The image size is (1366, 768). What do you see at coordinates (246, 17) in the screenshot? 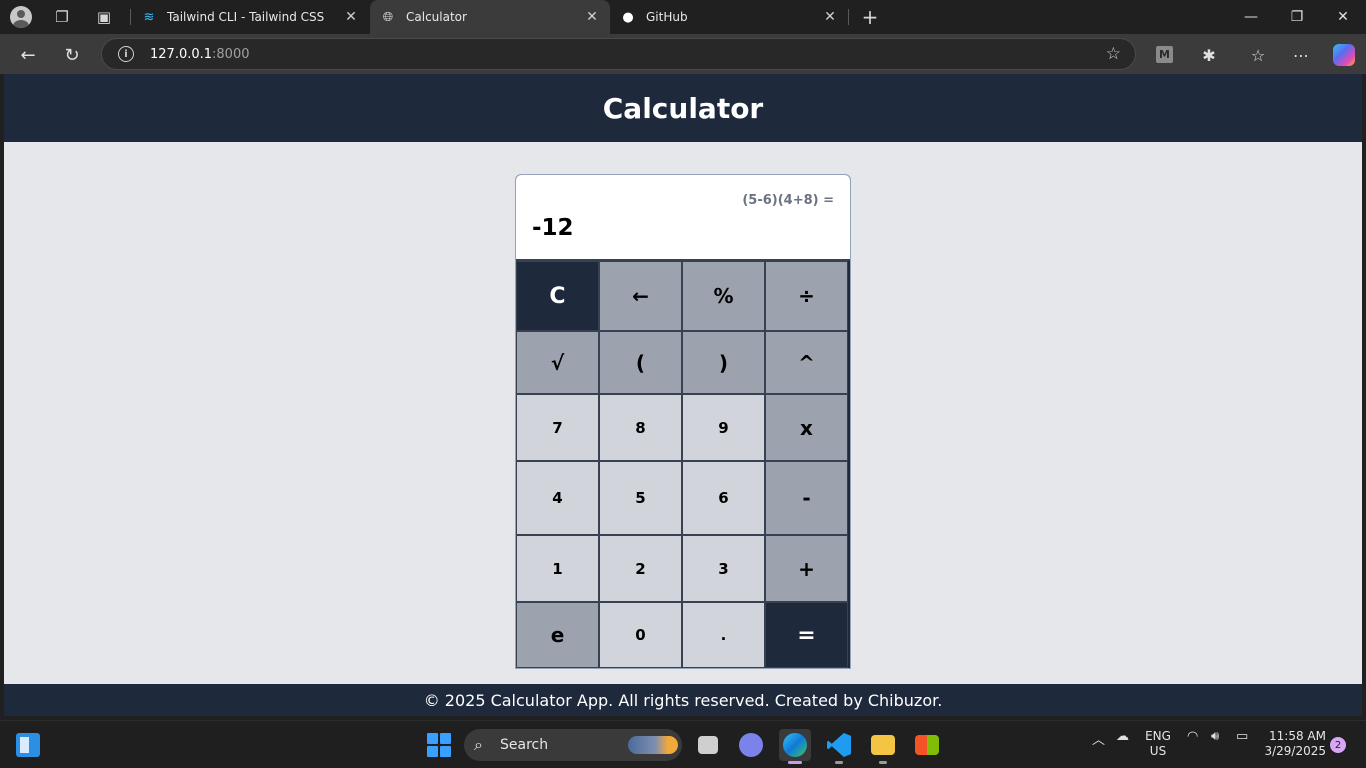
I see `tab-title: Tailwind CLI - Tailwind CSS` at bounding box center [246, 17].